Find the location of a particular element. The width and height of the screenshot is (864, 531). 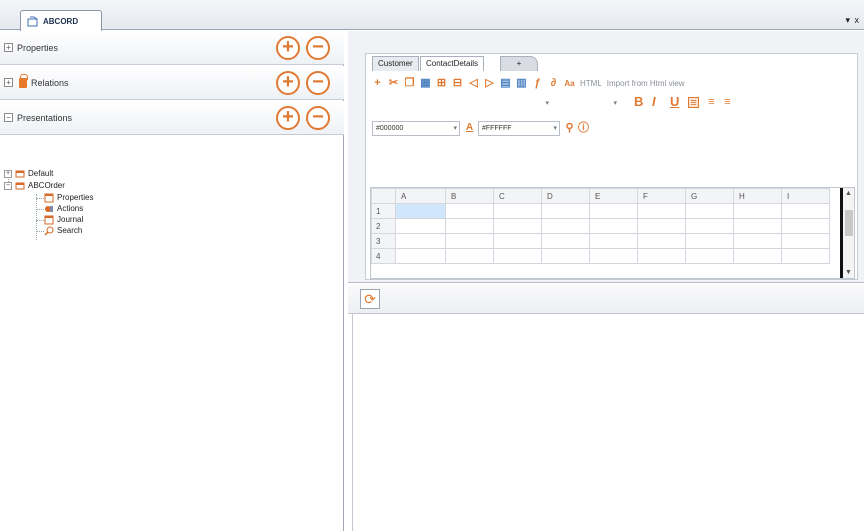

tree-item-properties: Properties is located at coordinates (68, 197).